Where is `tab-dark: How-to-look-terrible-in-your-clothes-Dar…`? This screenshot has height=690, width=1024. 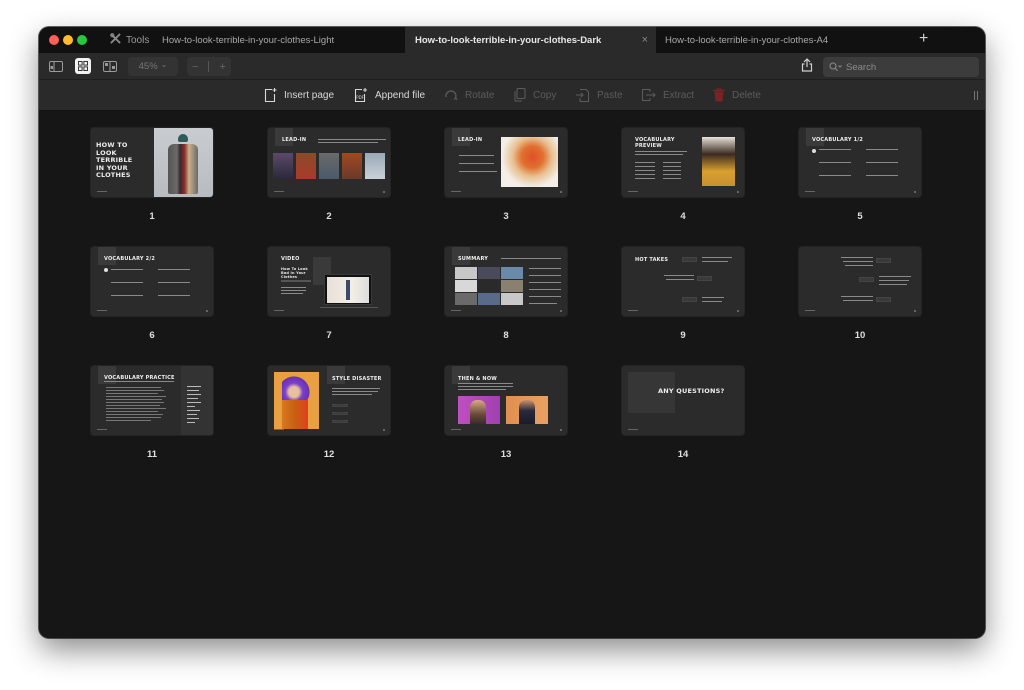 tab-dark: How-to-look-terrible-in-your-clothes-Dar… is located at coordinates (530, 40).